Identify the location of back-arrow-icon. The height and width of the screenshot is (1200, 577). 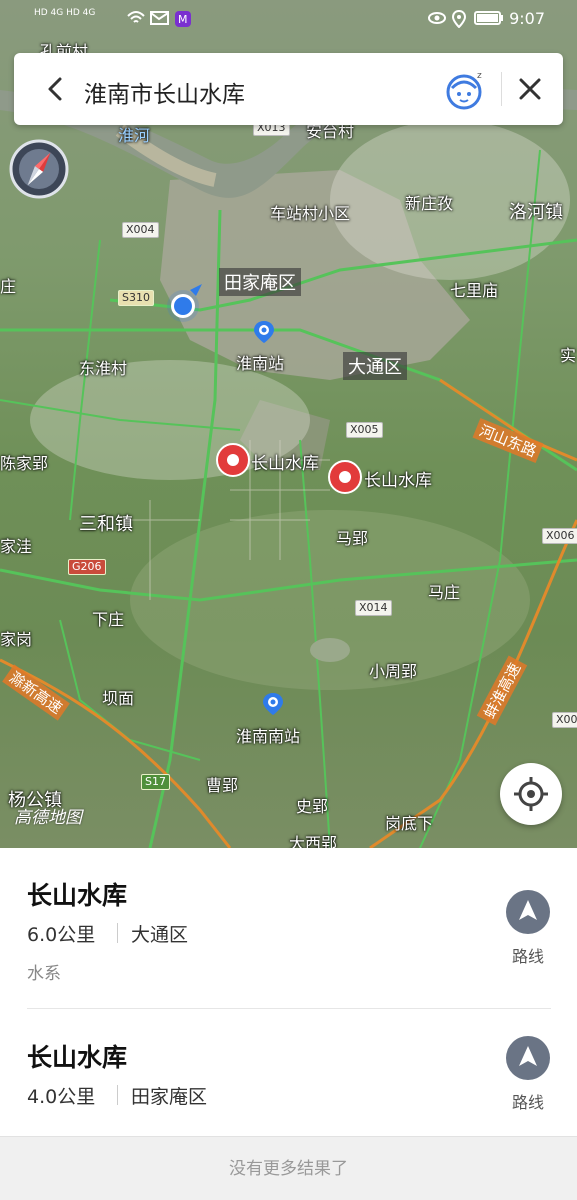
(56, 89).